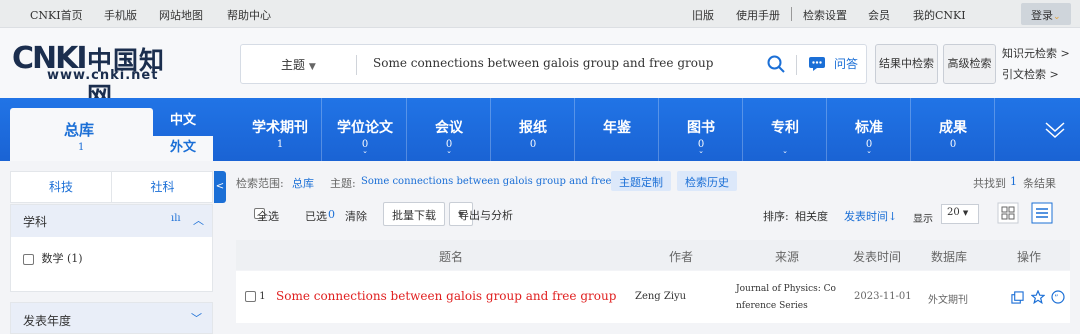  What do you see at coordinates (906, 64) in the screenshot?
I see `search-in-results-button: 结果中检索` at bounding box center [906, 64].